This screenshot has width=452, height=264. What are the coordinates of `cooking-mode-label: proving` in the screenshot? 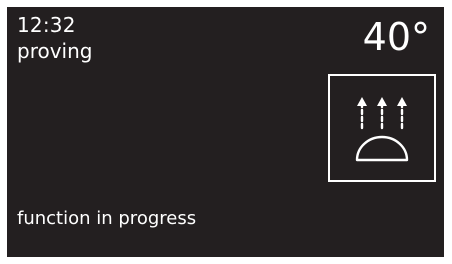 It's located at (55, 51).